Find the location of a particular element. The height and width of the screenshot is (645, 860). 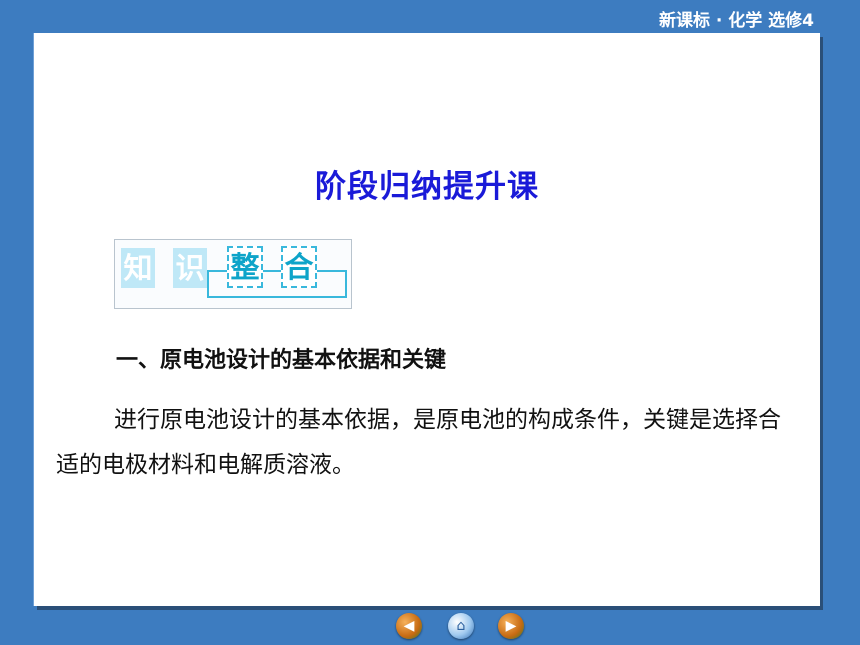

banner-char-3: 整 is located at coordinates (245, 267).